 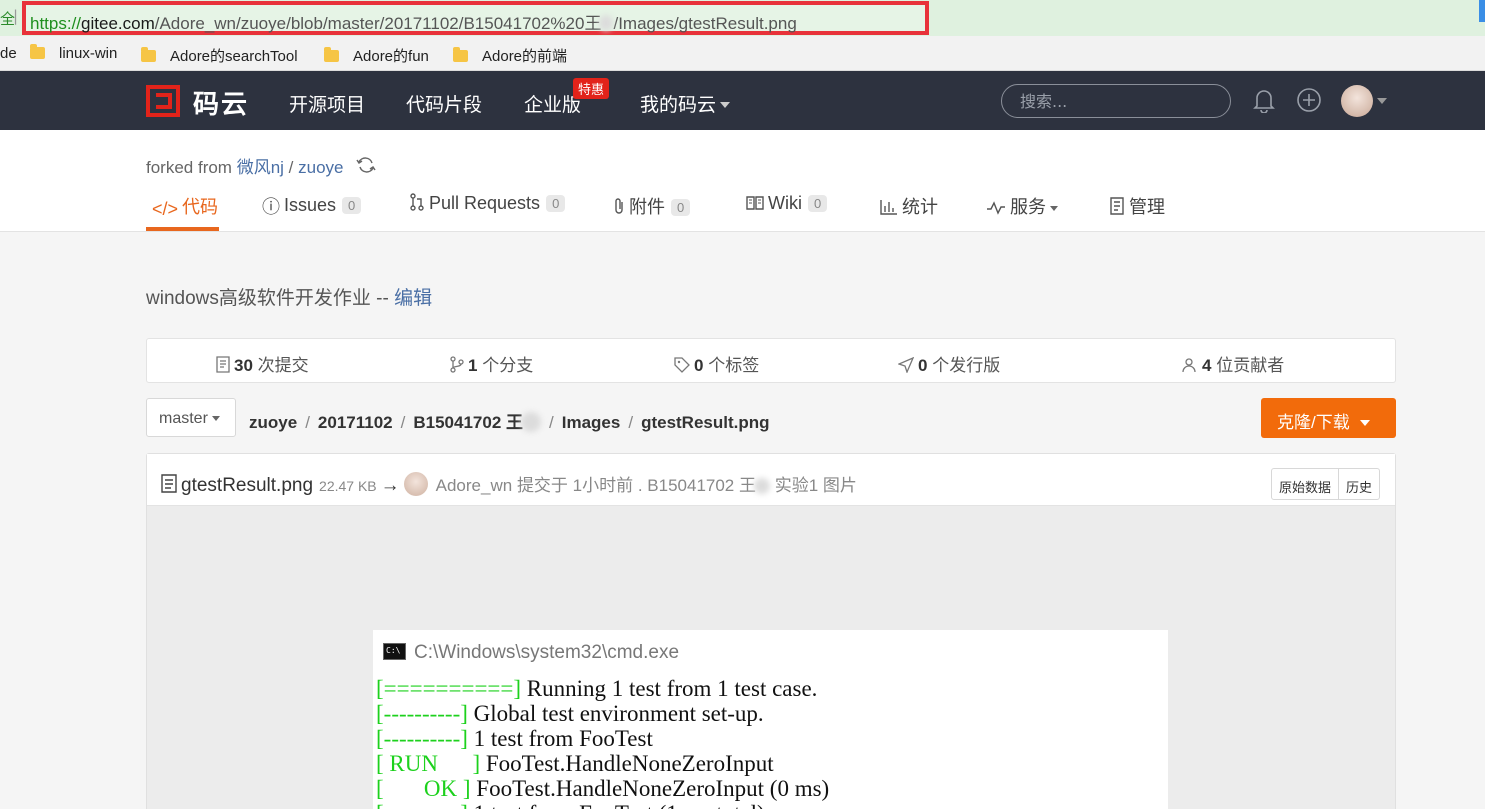 What do you see at coordinates (1232, 363) in the screenshot?
I see `stat-contributors: 4 位贡献者` at bounding box center [1232, 363].